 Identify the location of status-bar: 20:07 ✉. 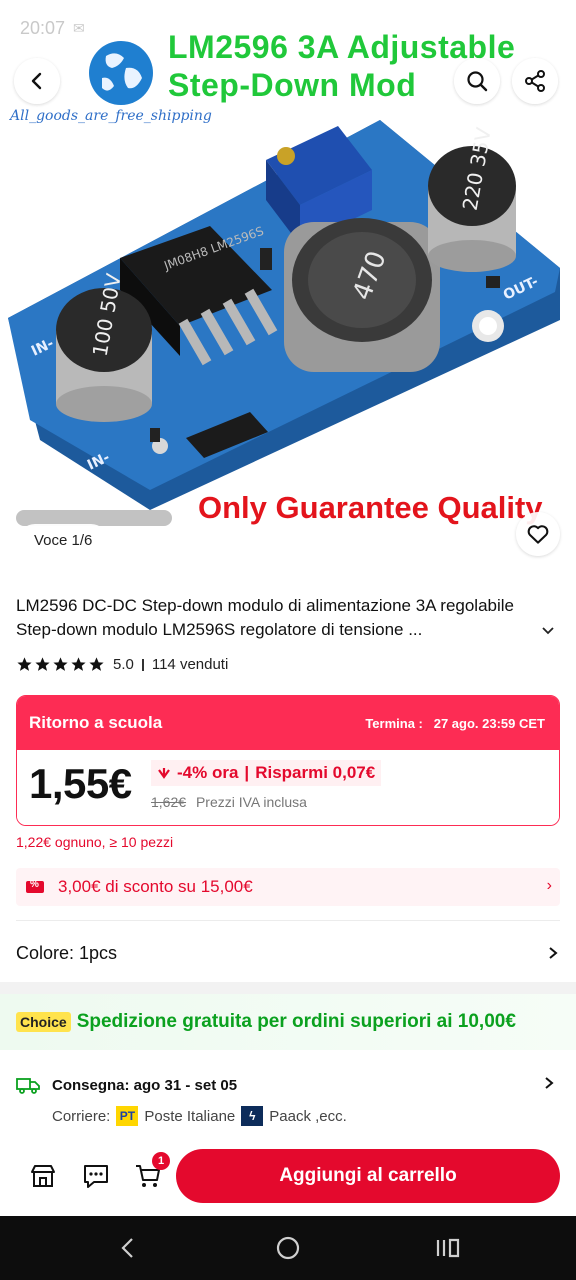
(52, 28).